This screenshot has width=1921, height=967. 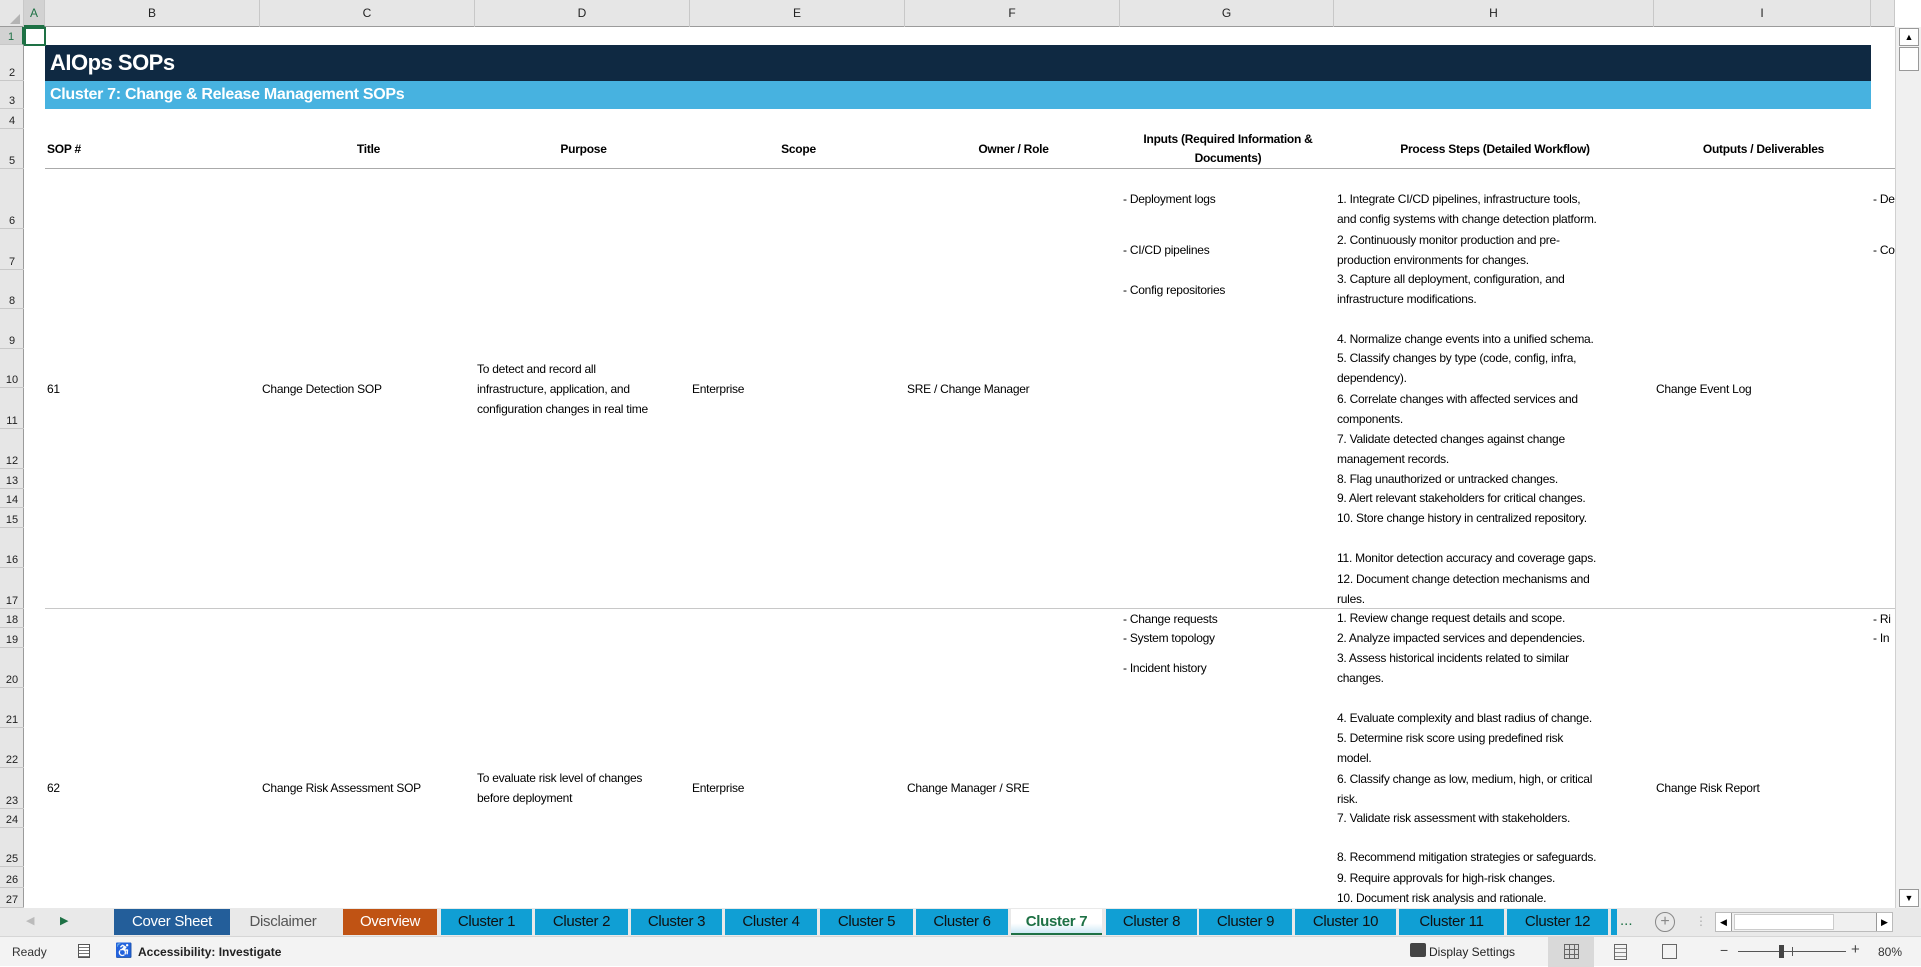 I want to click on sheet-tab-disclaimer: Disclaimer, so click(x=283, y=922).